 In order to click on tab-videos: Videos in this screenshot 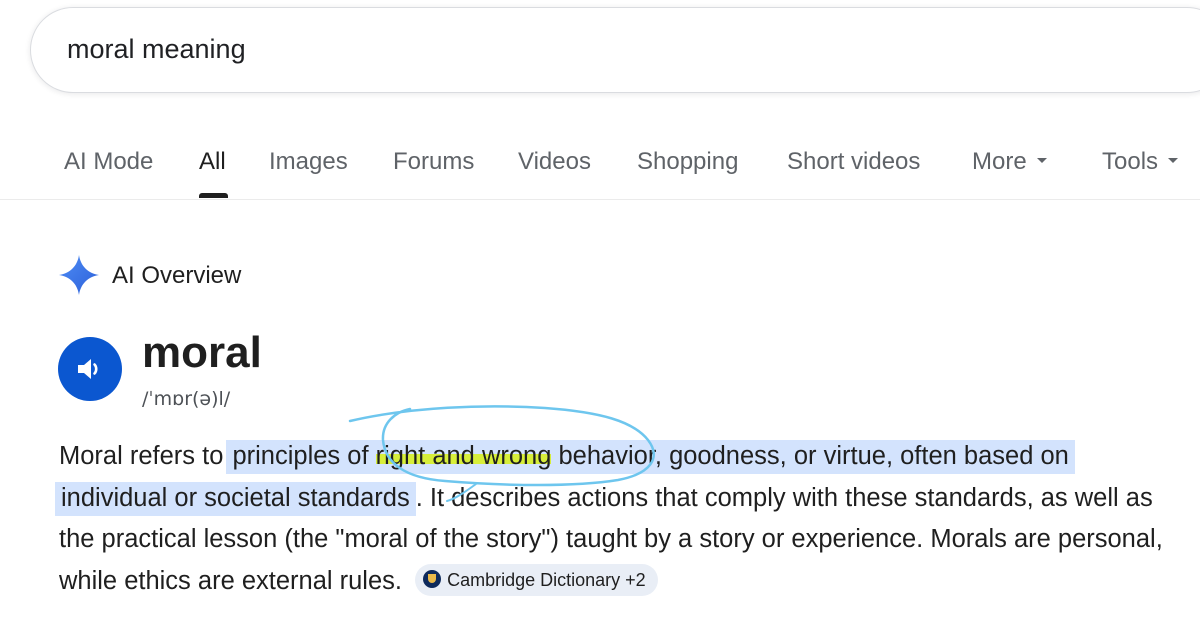, I will do `click(554, 162)`.